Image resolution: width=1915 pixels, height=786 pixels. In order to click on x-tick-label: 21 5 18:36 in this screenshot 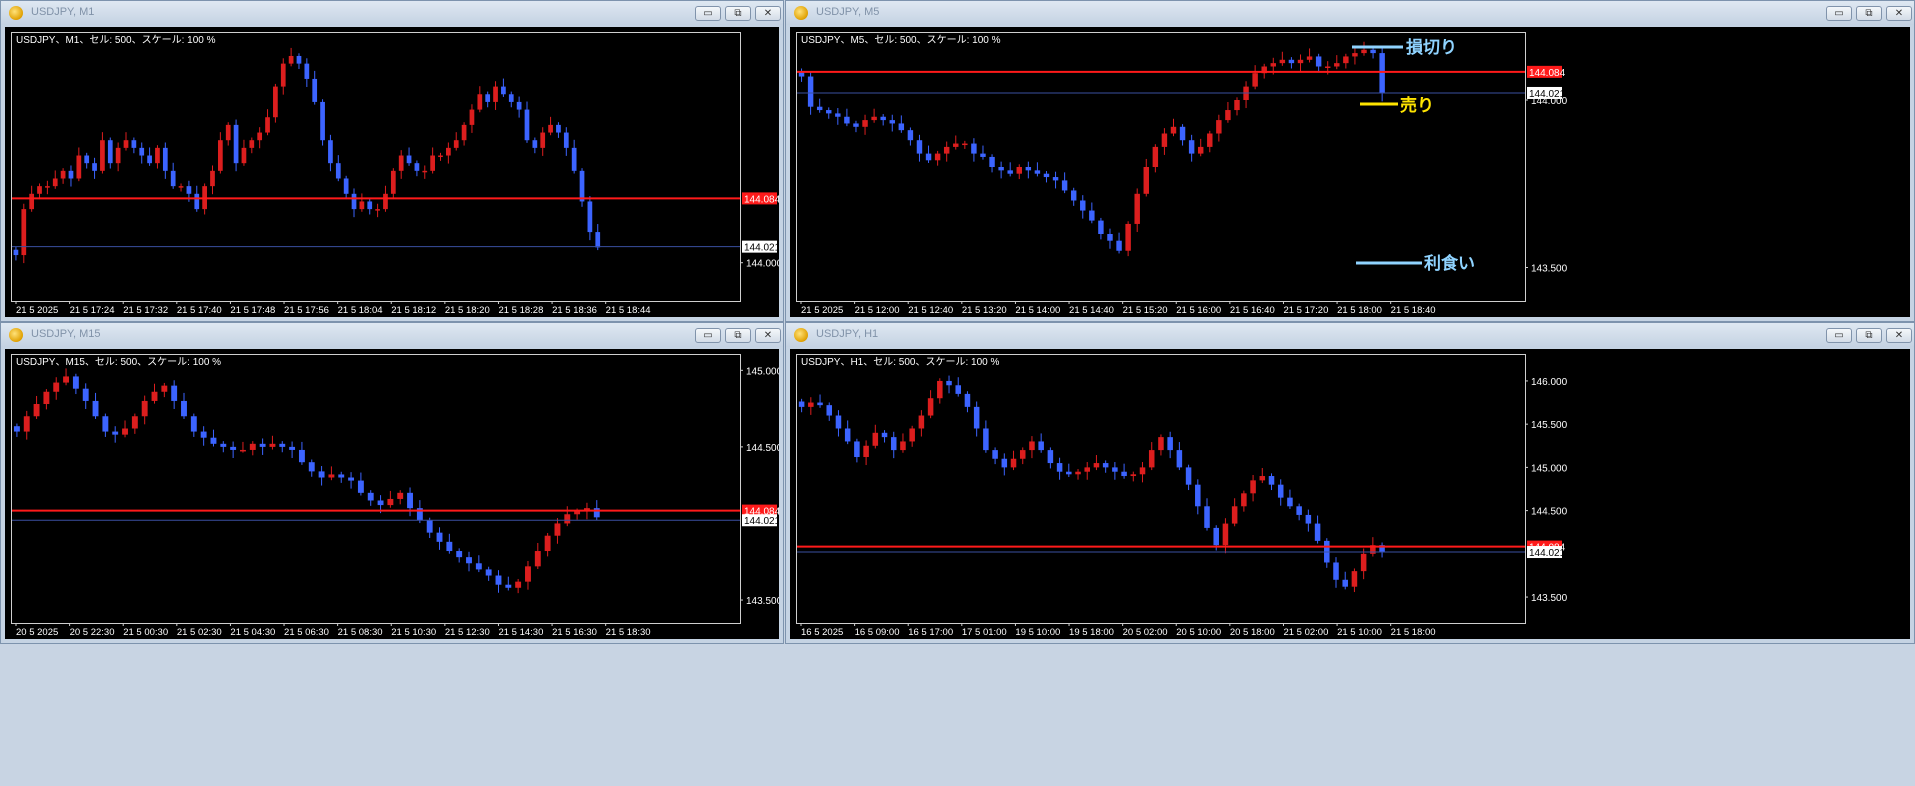, I will do `click(574, 310)`.